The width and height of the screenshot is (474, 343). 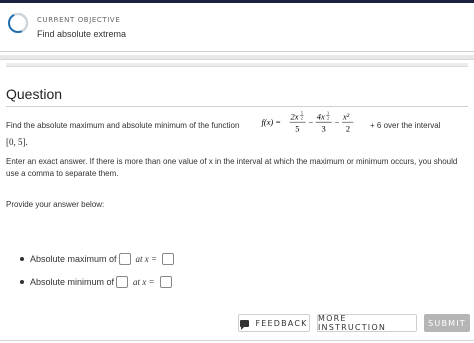 I want to click on minus-1: −, so click(x=310, y=122).